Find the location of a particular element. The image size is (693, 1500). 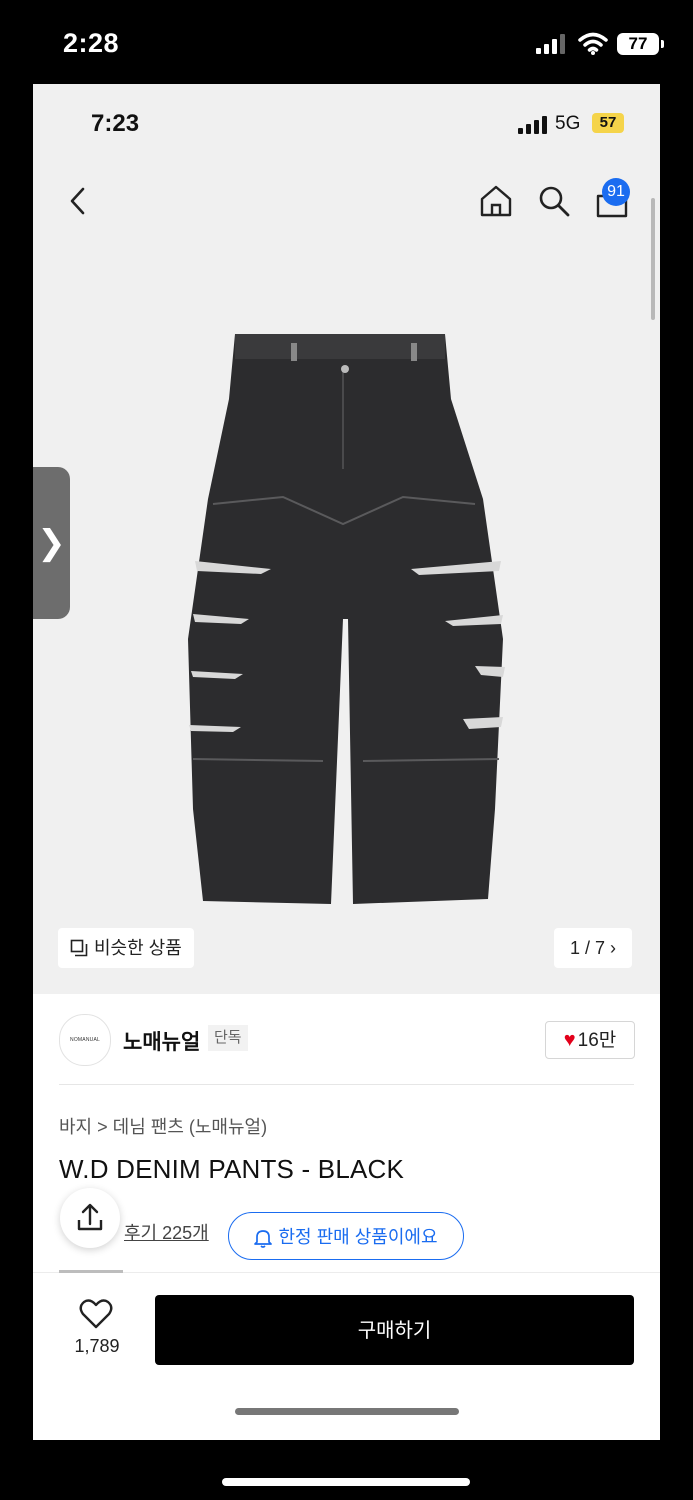

inner-home-indicator is located at coordinates (347, 1411).